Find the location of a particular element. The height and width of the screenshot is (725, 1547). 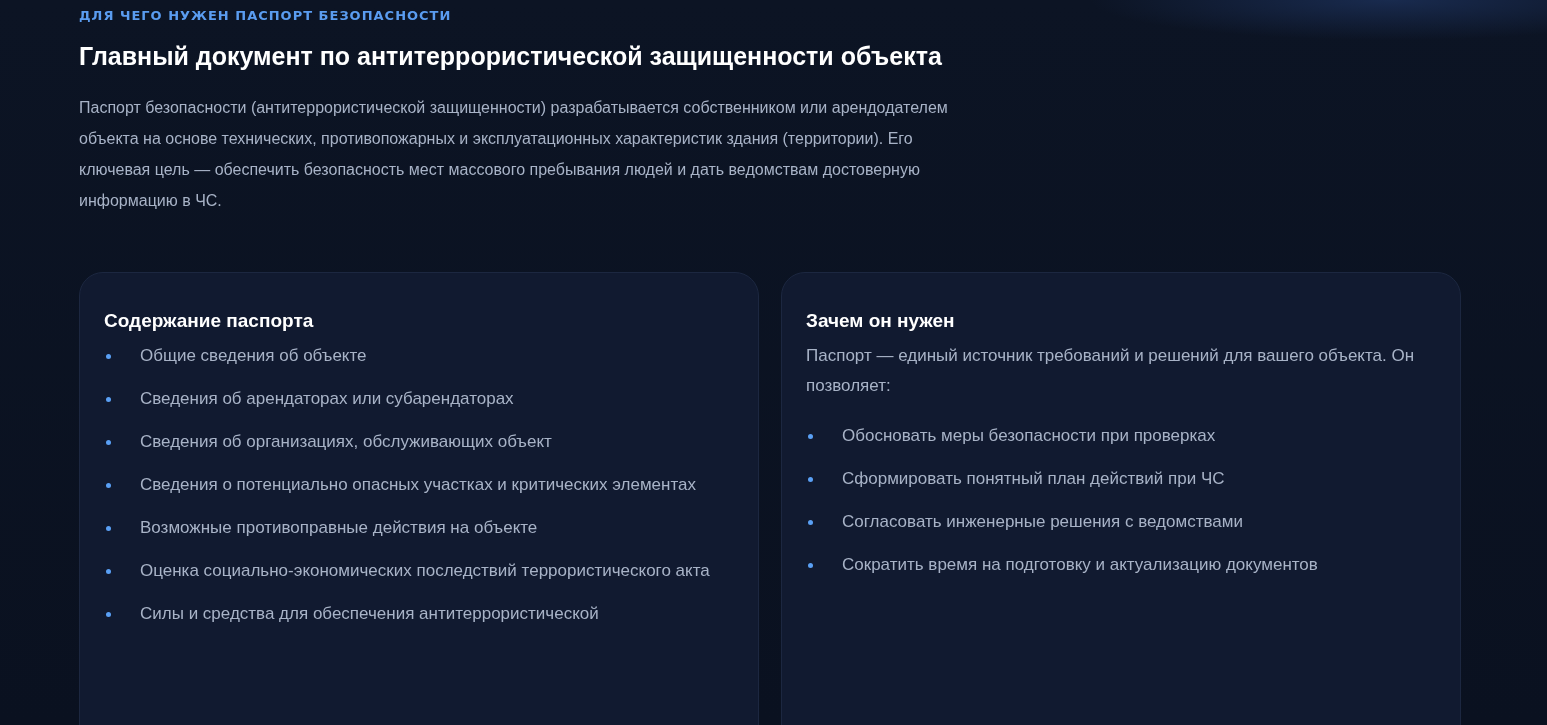

list-item-text: Возможные противоправные действия на объекте is located at coordinates (339, 528).